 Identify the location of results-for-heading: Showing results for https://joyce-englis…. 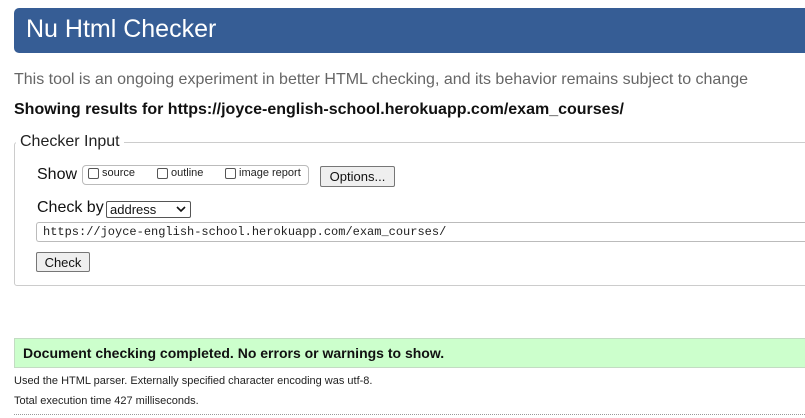
(319, 109).